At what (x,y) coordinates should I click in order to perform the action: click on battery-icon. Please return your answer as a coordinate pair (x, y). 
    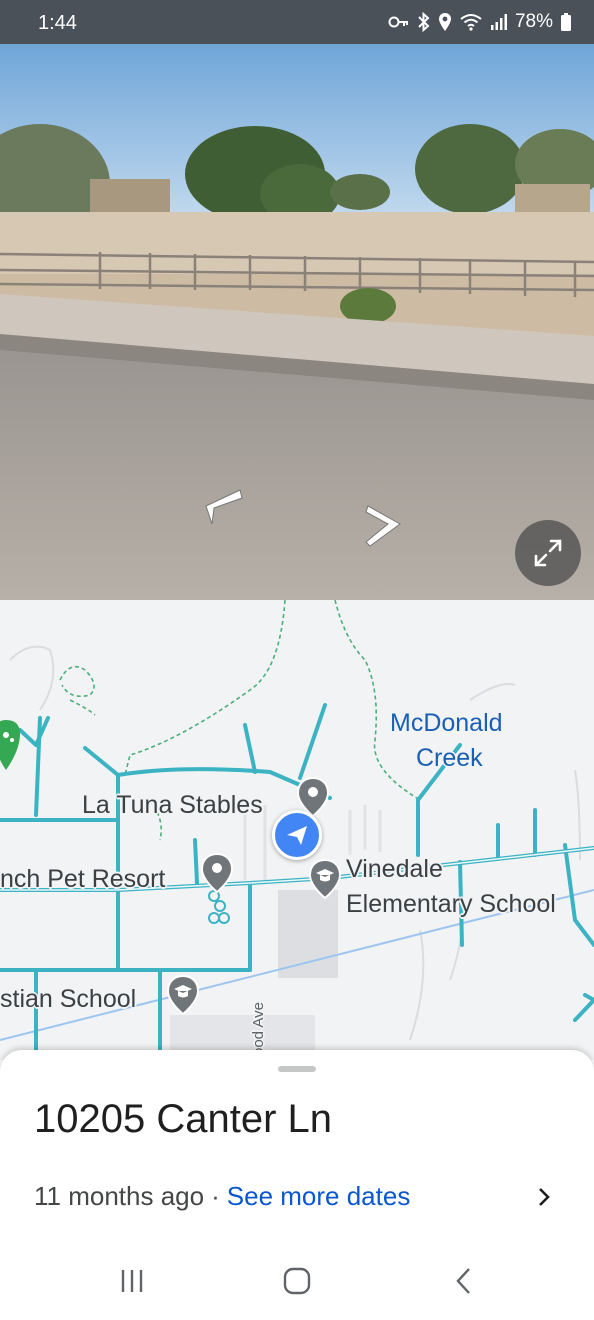
    Looking at the image, I should click on (566, 22).